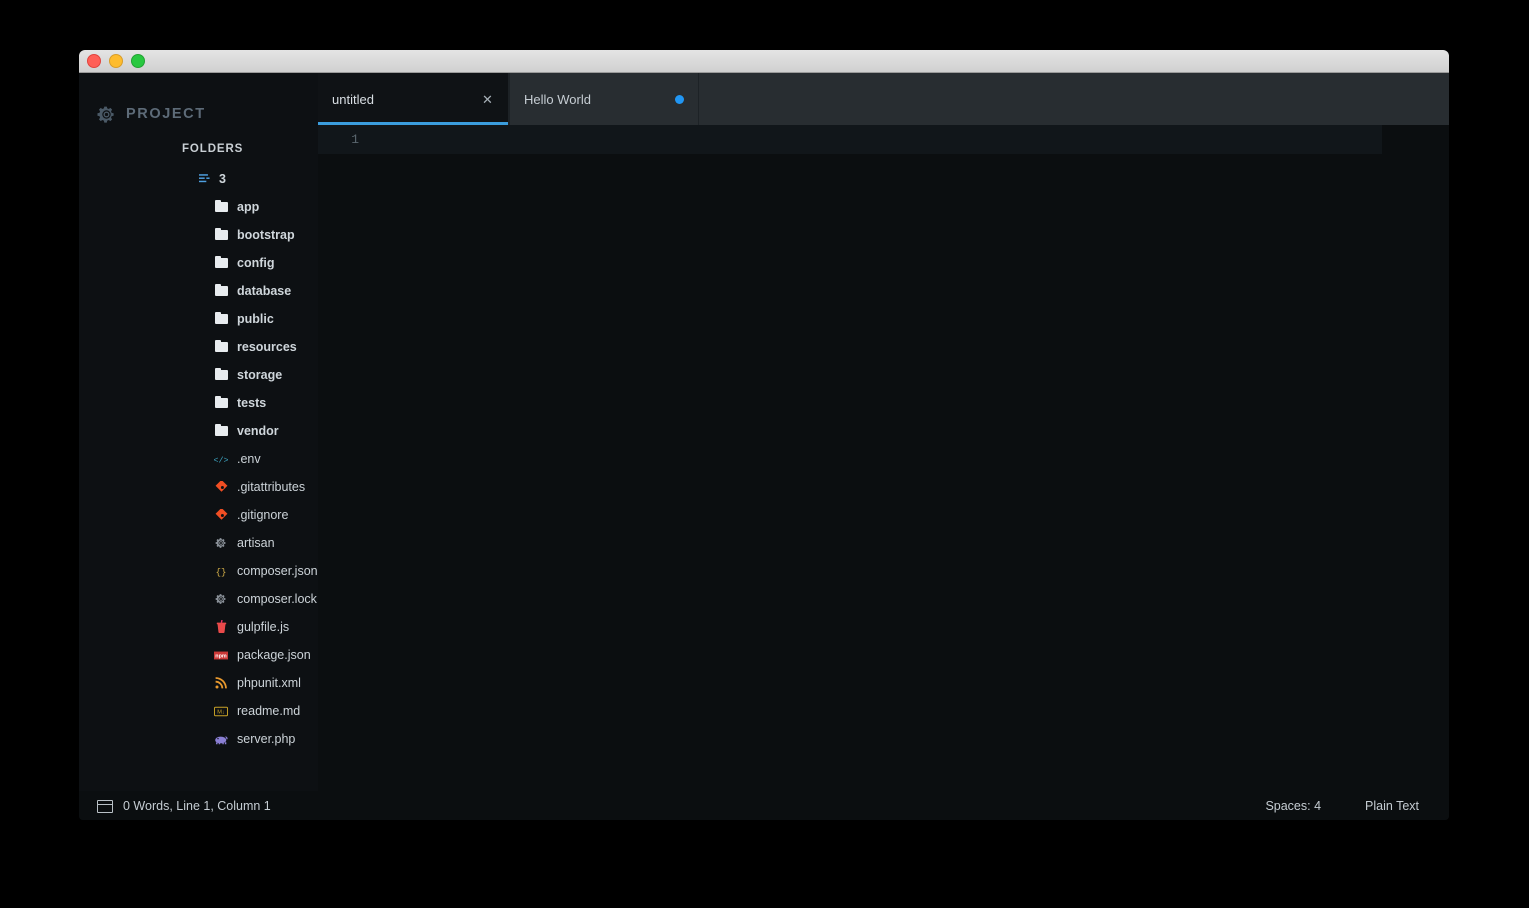  Describe the element at coordinates (355, 139) in the screenshot. I see `line-number: 1` at that location.